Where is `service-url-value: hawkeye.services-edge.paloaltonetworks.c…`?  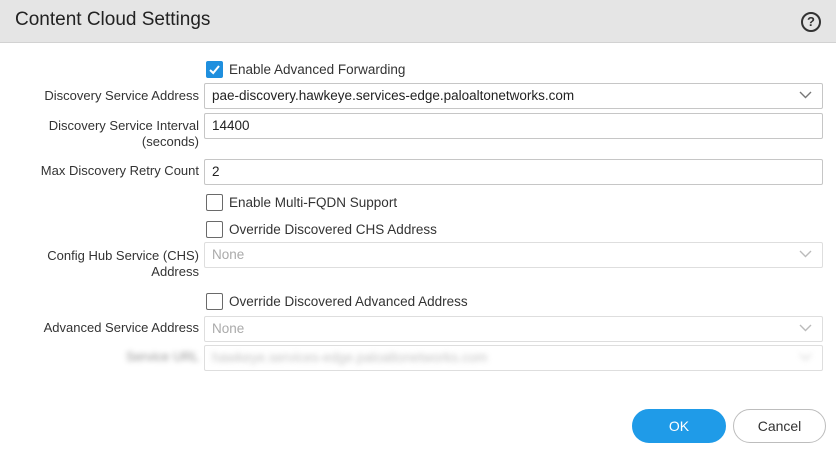
service-url-value: hawkeye.services-edge.paloaltonetworks.c… is located at coordinates (350, 357).